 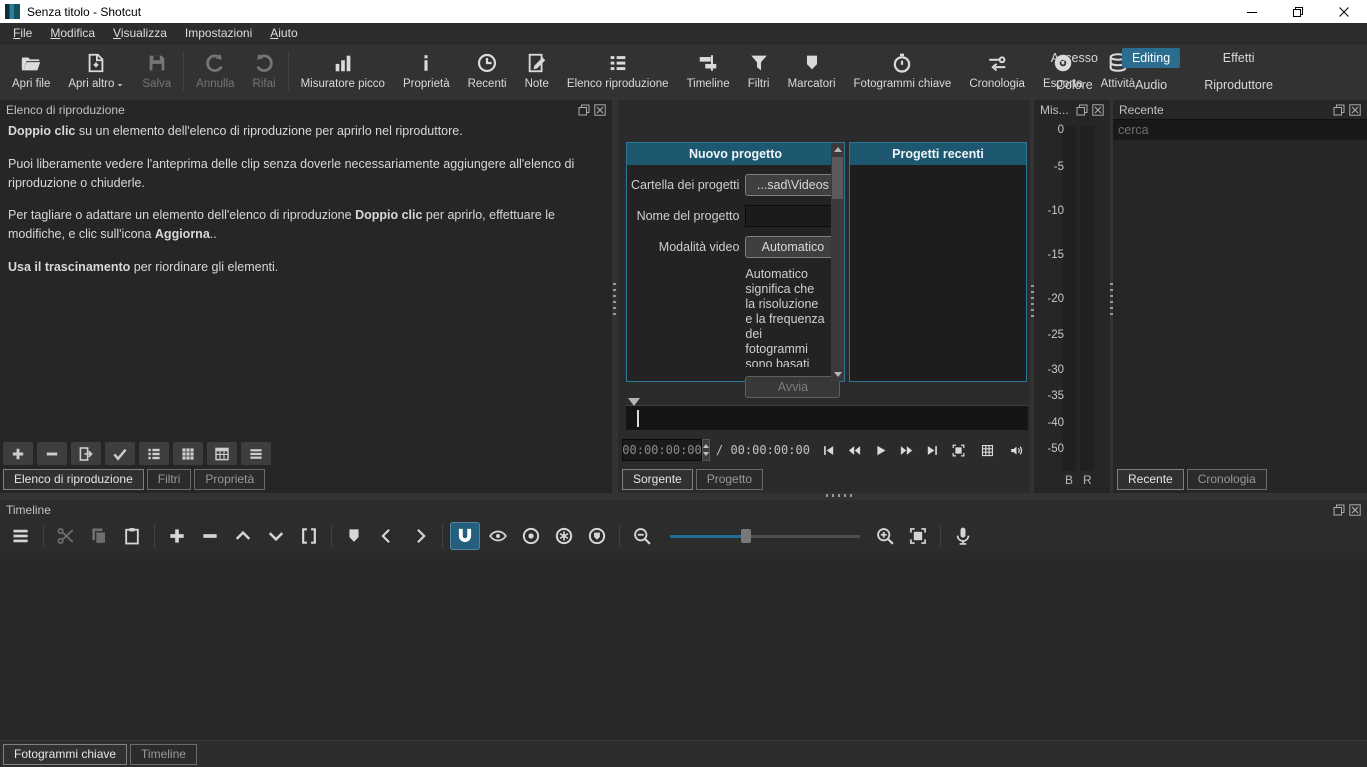 I want to click on rewind-button, so click(x=854, y=450).